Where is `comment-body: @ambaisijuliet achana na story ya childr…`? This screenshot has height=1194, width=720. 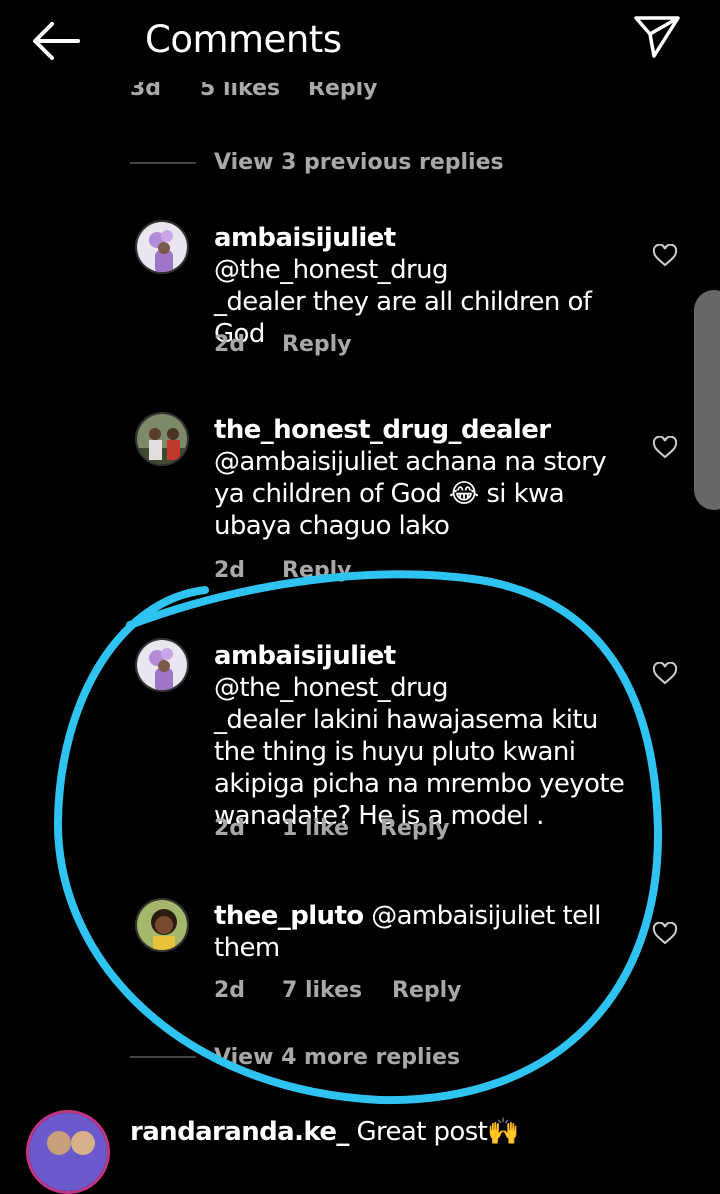 comment-body: @ambaisijuliet achana na story ya childr… is located at coordinates (410, 494).